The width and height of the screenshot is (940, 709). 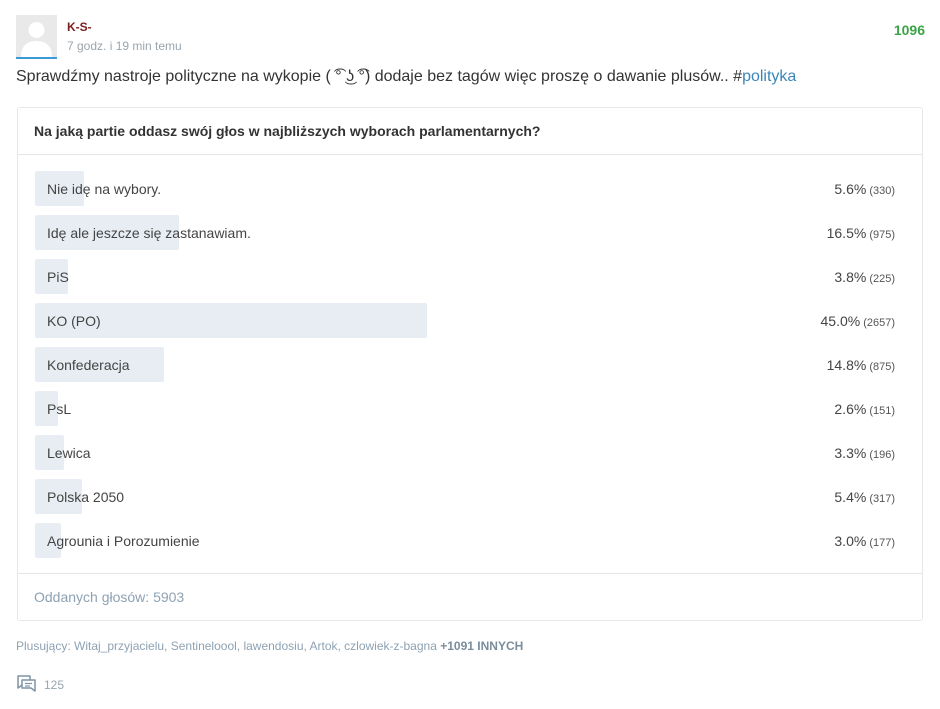 What do you see at coordinates (882, 455) in the screenshot?
I see `poll-option-count: (196)` at bounding box center [882, 455].